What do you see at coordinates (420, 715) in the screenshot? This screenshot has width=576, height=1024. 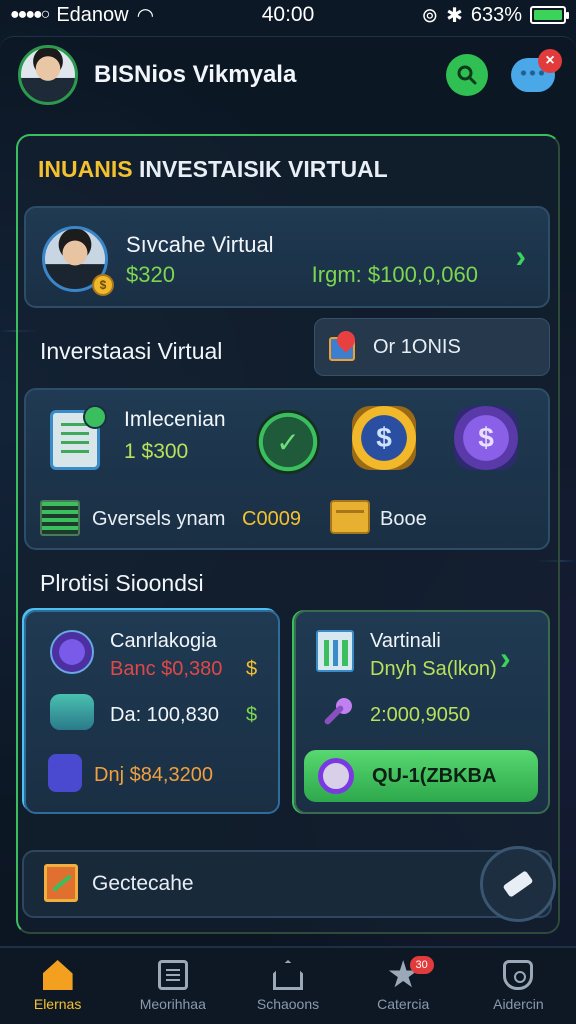 I see `promo-right-value: 2:000,9050` at bounding box center [420, 715].